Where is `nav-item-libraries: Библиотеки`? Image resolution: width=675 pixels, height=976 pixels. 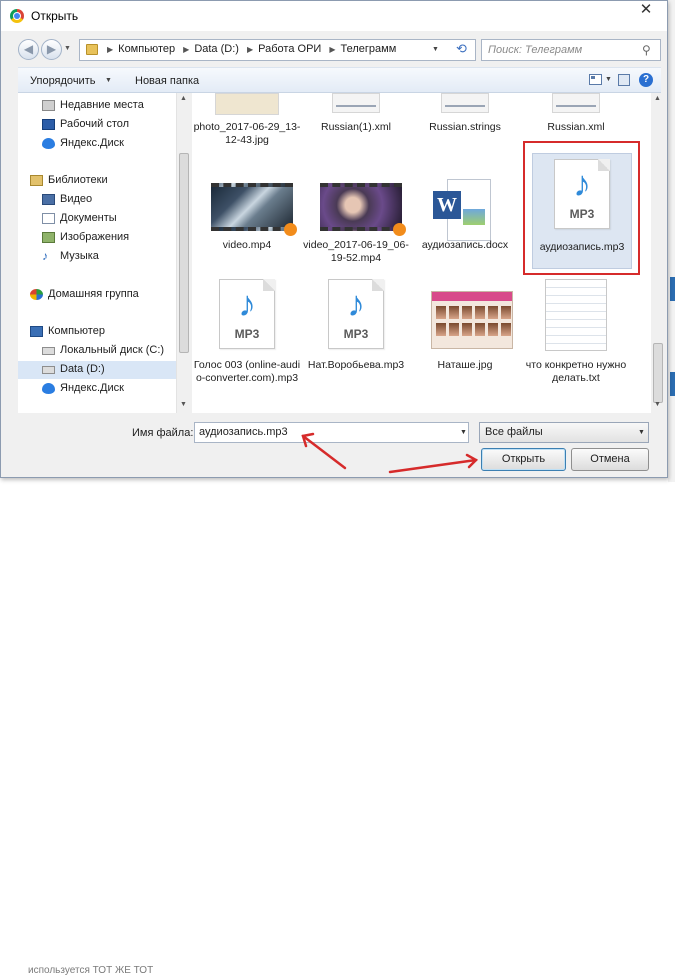 nav-item-libraries: Библиотеки is located at coordinates (97, 181).